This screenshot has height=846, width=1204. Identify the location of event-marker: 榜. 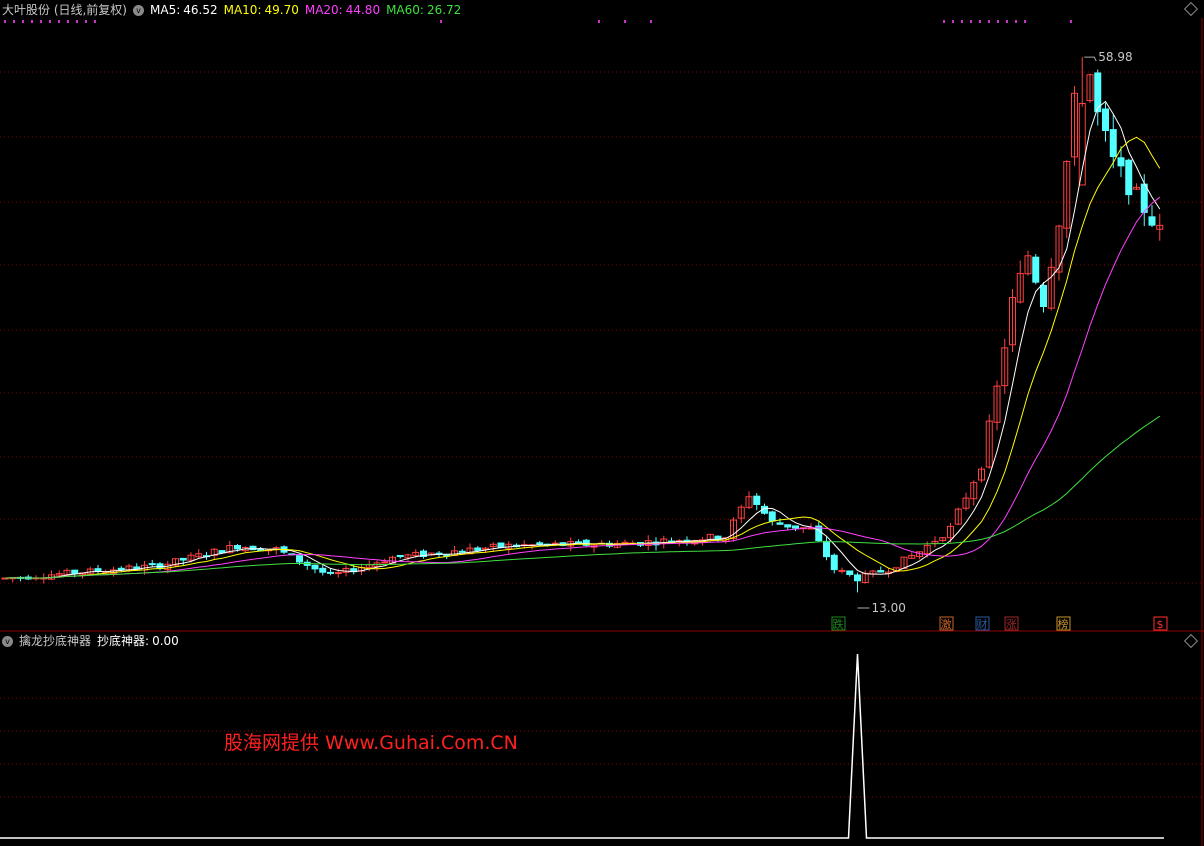
(1063, 623).